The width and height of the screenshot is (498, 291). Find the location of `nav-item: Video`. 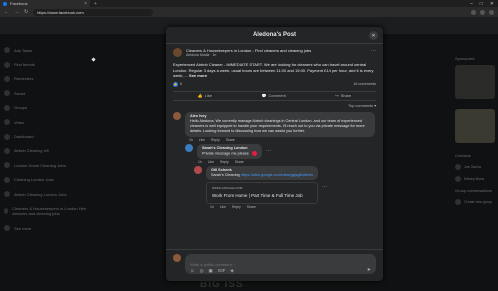

nav-item: Video is located at coordinates (51, 122).